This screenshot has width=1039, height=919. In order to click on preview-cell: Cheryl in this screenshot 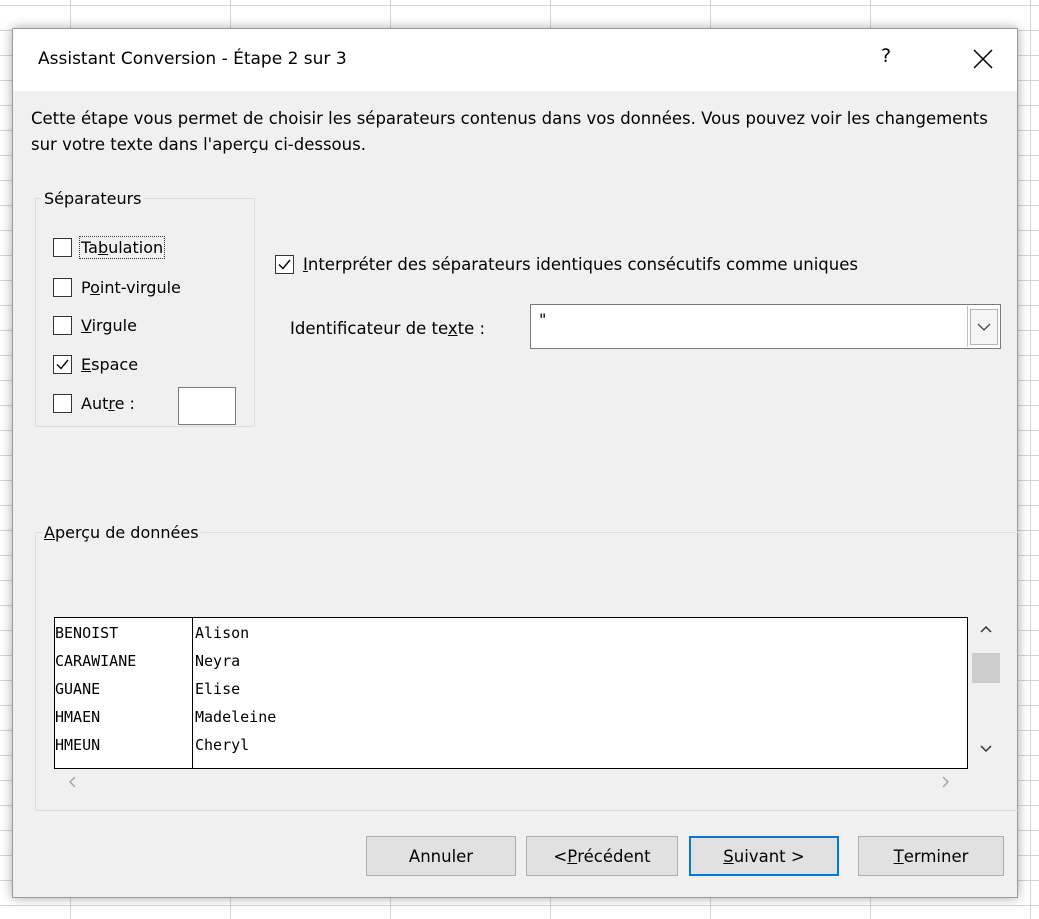, I will do `click(222, 745)`.